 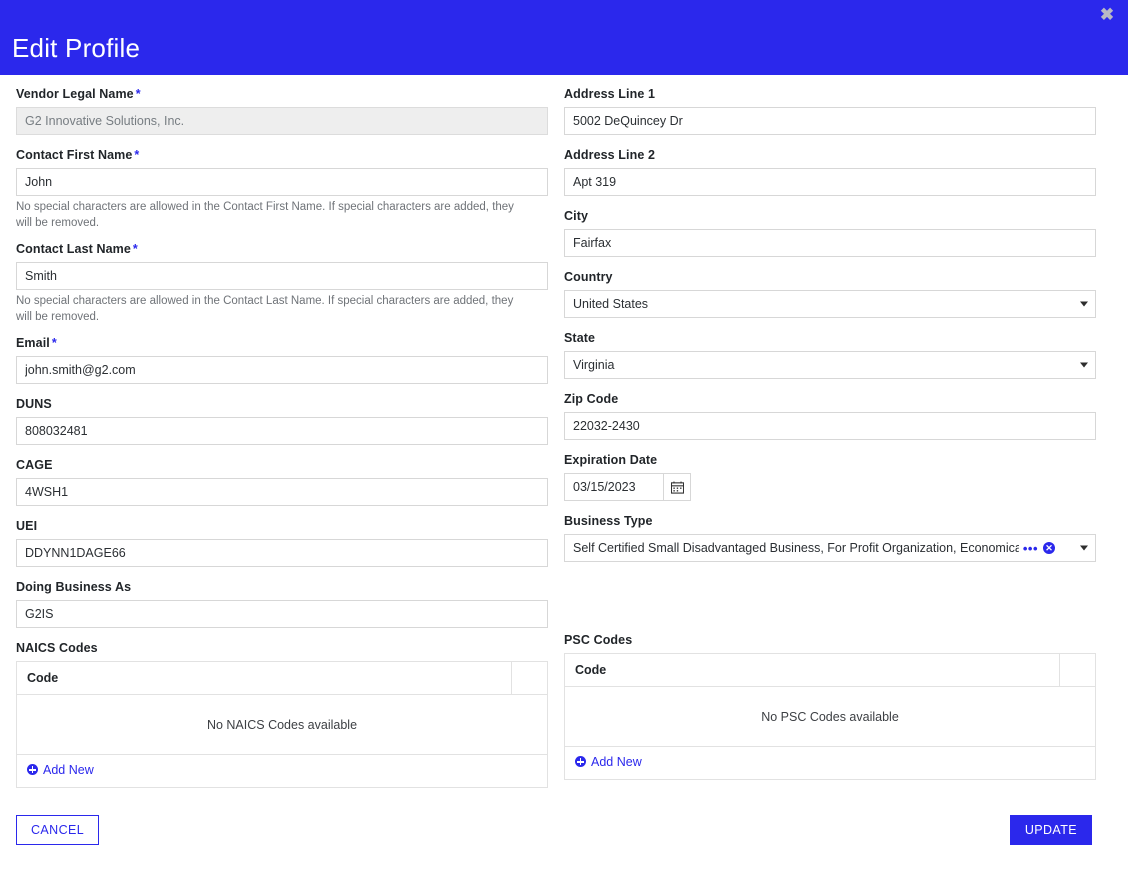 What do you see at coordinates (610, 155) in the screenshot?
I see `address-line-2-label: Address Line 2` at bounding box center [610, 155].